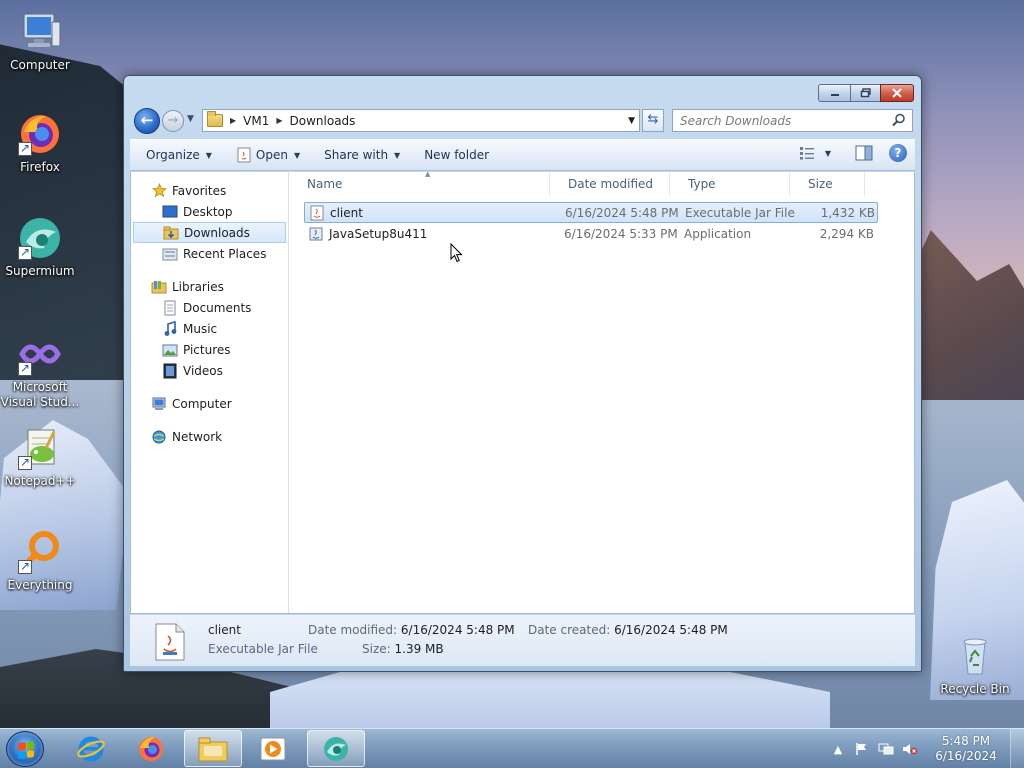 The height and width of the screenshot is (768, 1024). What do you see at coordinates (838, 749) in the screenshot?
I see `show-hidden-icons-button: ▲` at bounding box center [838, 749].